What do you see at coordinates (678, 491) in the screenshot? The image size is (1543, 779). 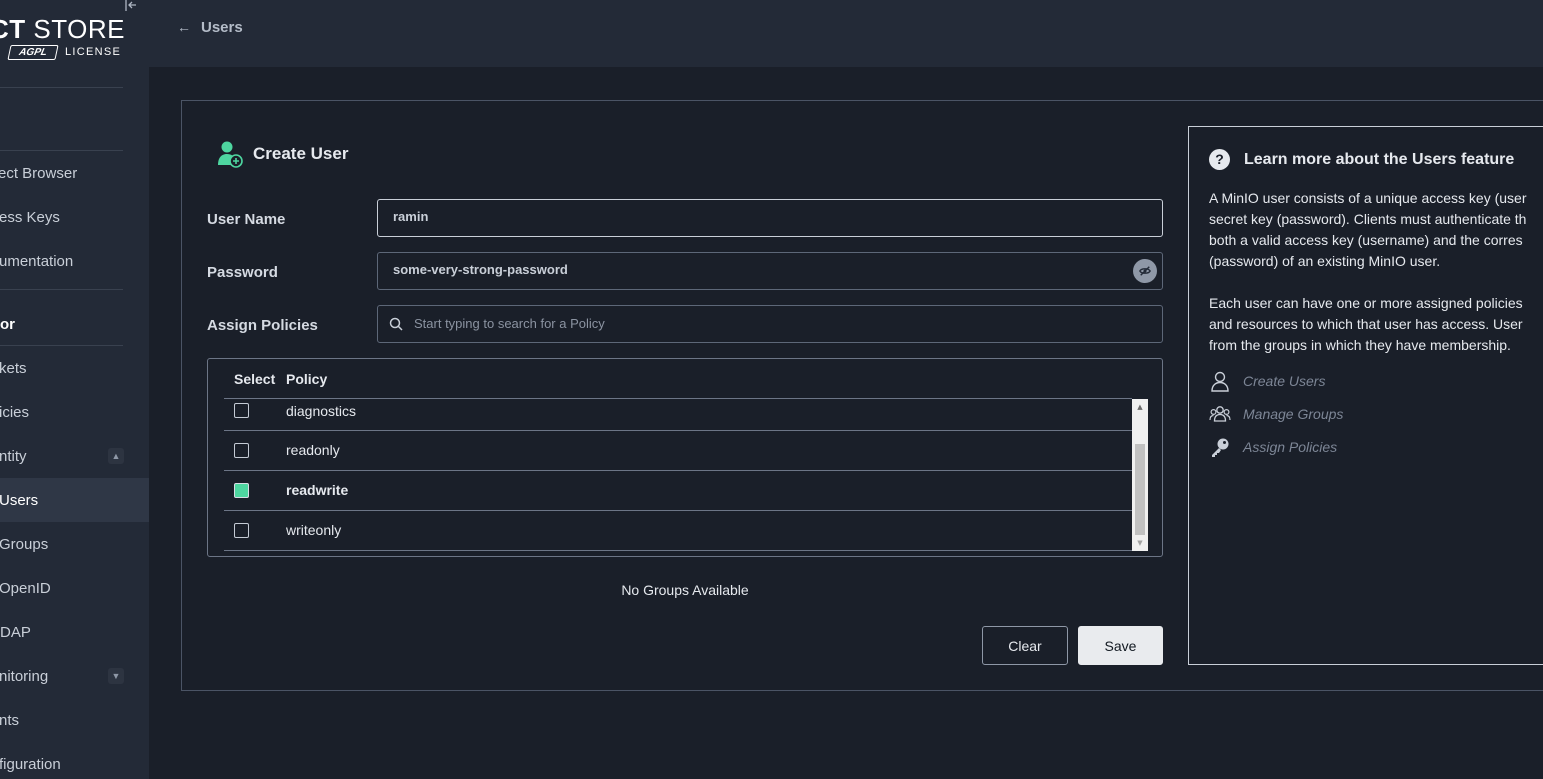 I see `table-row: readwrite` at bounding box center [678, 491].